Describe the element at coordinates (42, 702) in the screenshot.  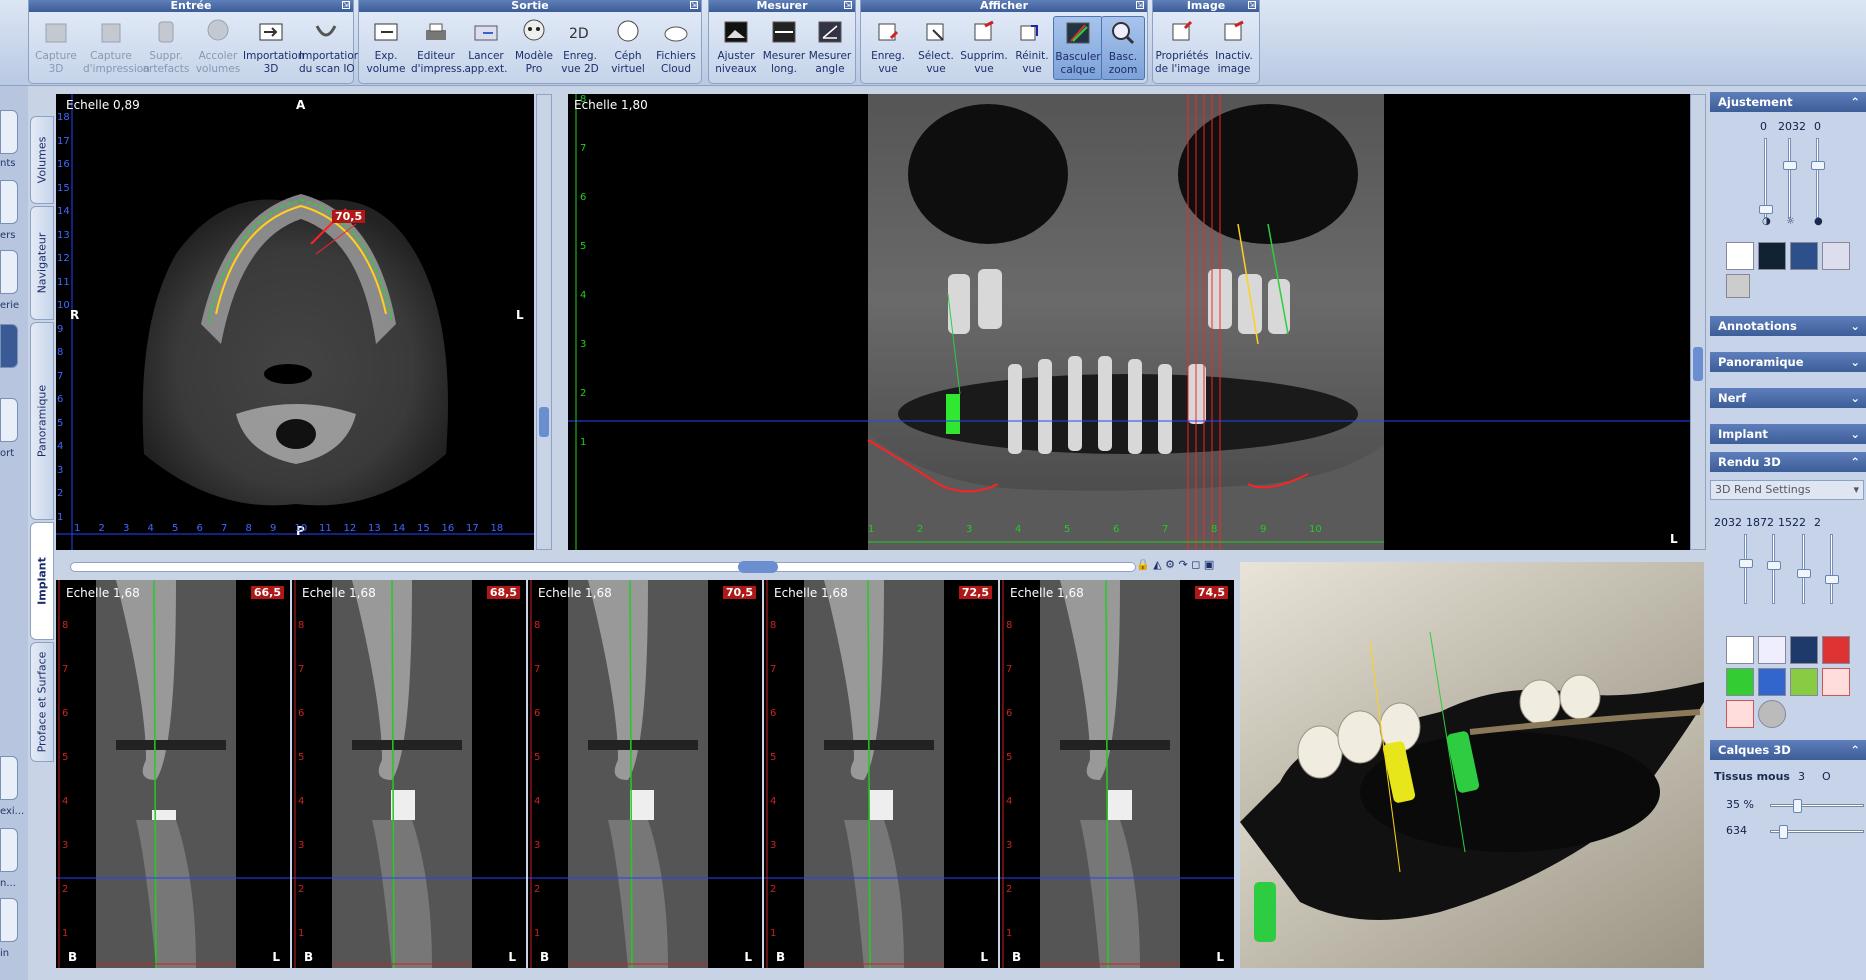
I see `tab-proface-surface: Proface et Surface` at that location.